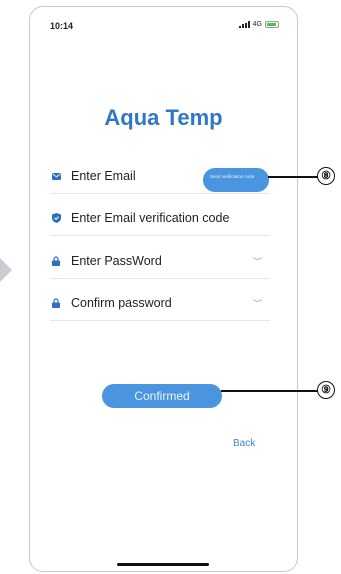  What do you see at coordinates (272, 24) in the screenshot?
I see `battery-icon` at bounding box center [272, 24].